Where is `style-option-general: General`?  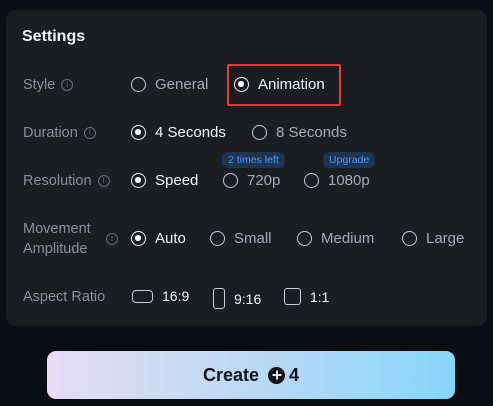 style-option-general: General is located at coordinates (169, 84).